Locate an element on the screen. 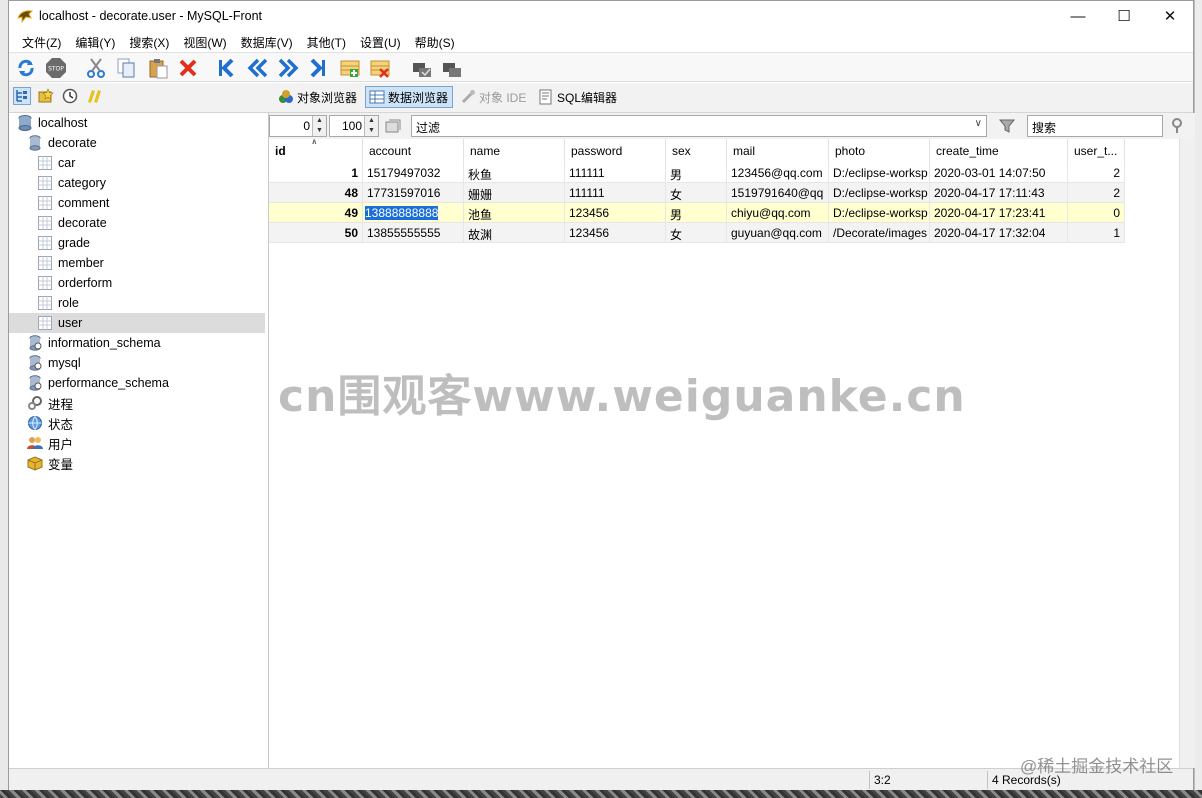 This screenshot has width=1202, height=798. cell-create-time: 2020-04-17 17:11:43 is located at coordinates (999, 193).